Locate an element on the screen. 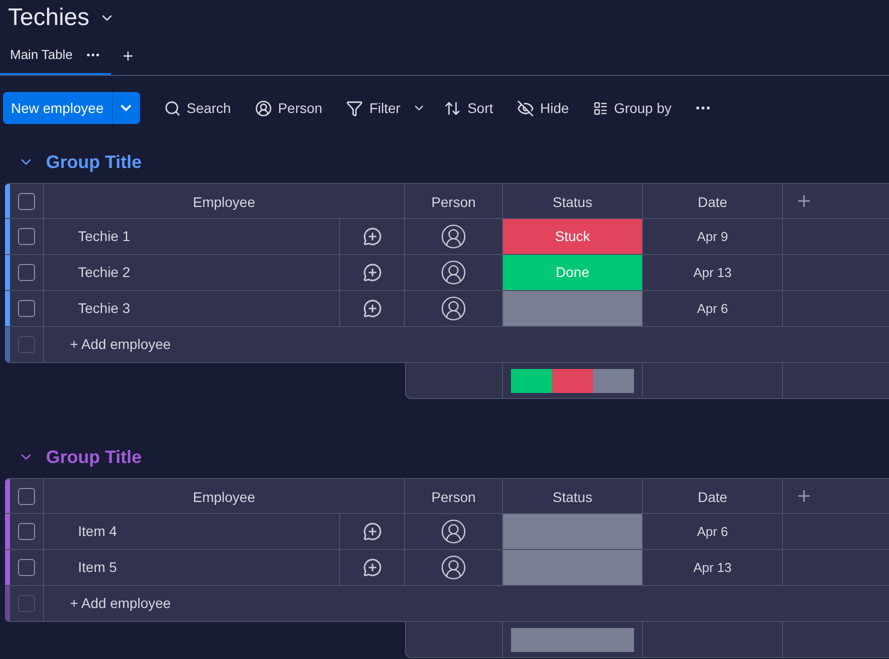 The height and width of the screenshot is (659, 889). item-name: Techie 3 is located at coordinates (104, 308).